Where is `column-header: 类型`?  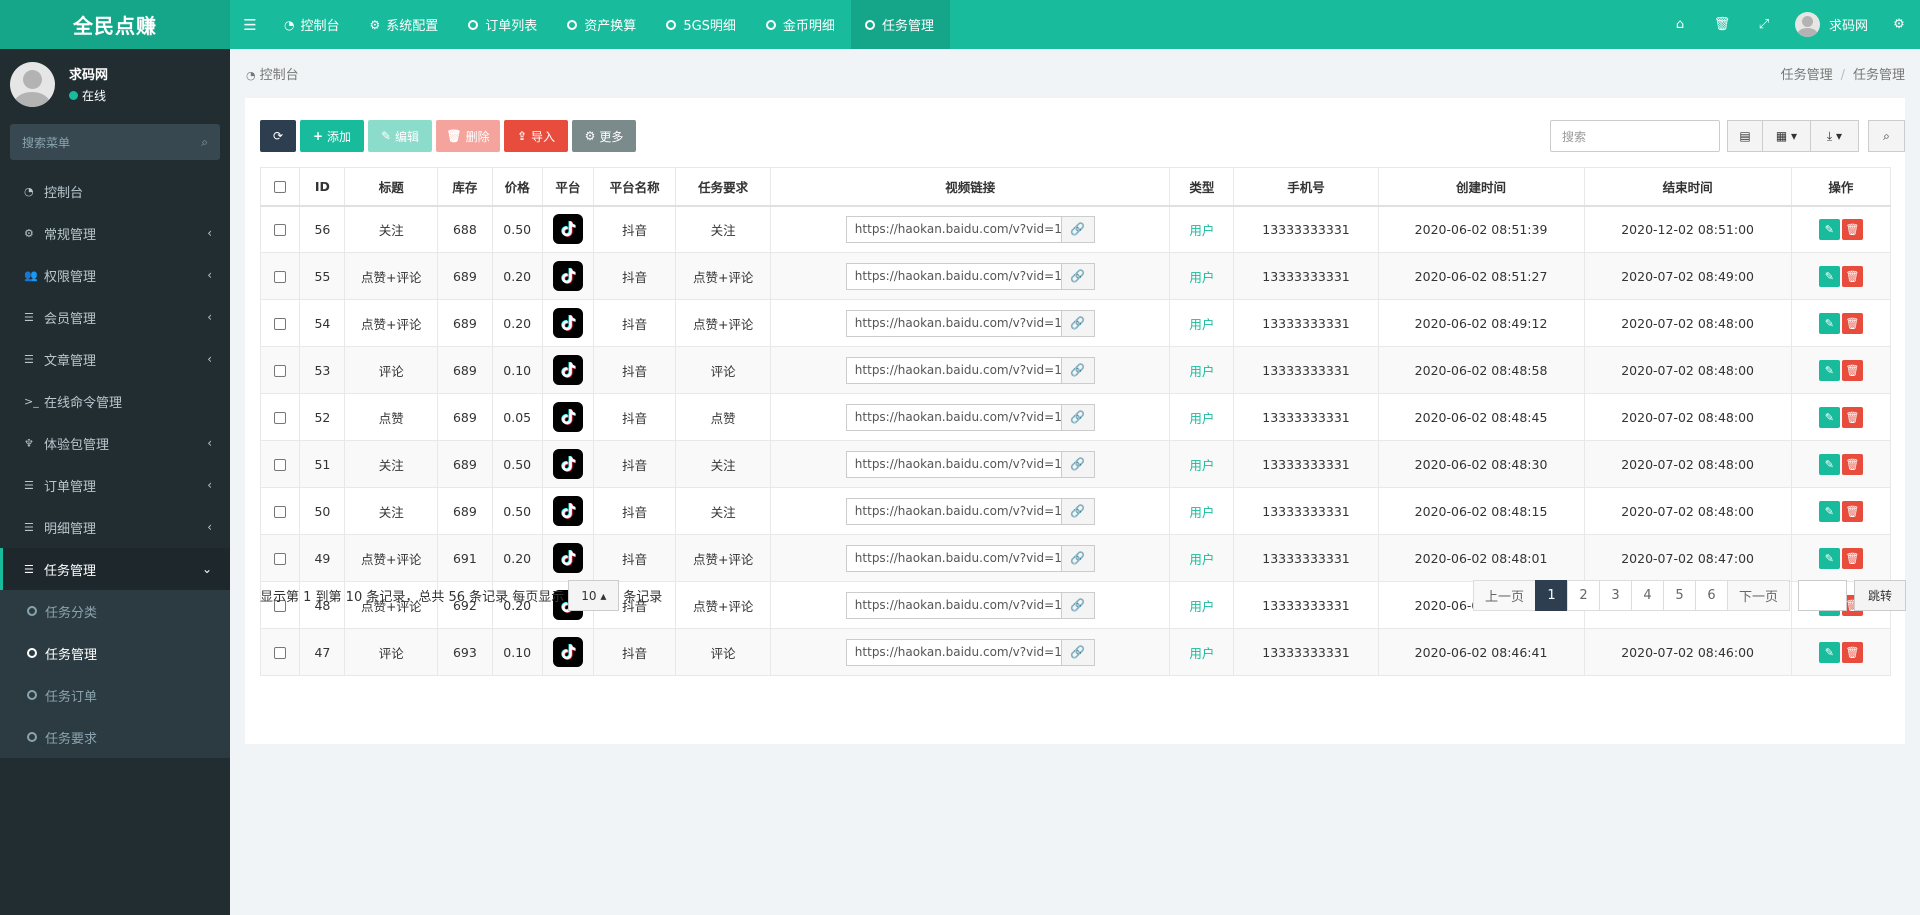 column-header: 类型 is located at coordinates (1202, 187).